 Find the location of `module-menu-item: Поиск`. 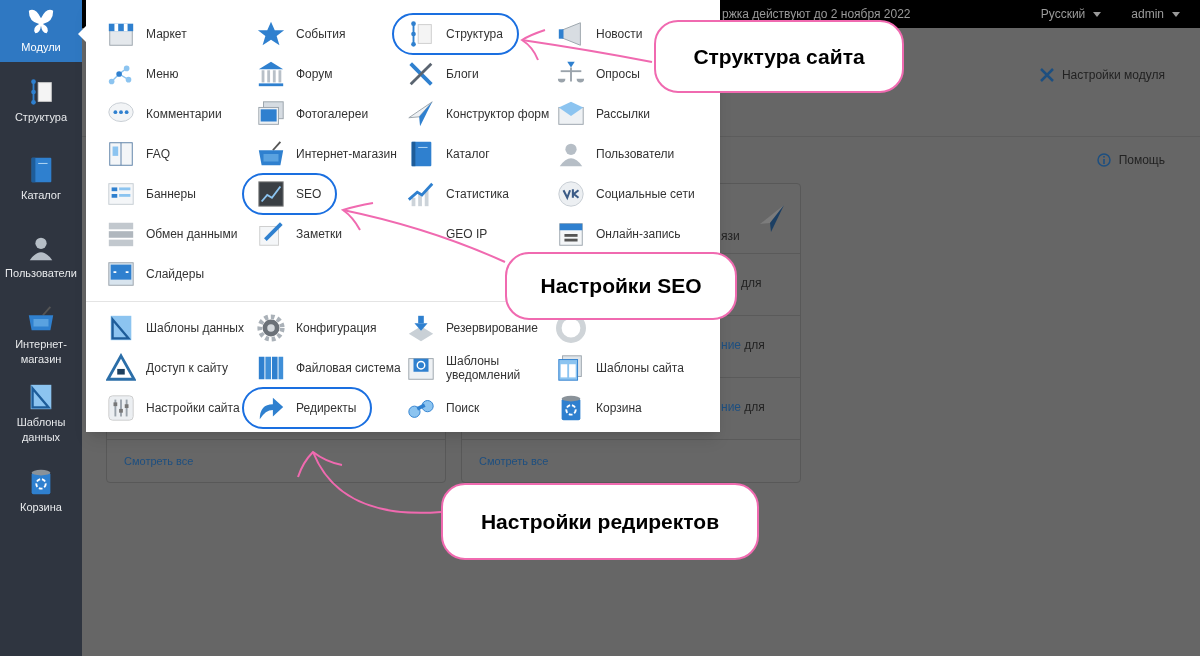

module-menu-item: Поиск is located at coordinates (463, 408).